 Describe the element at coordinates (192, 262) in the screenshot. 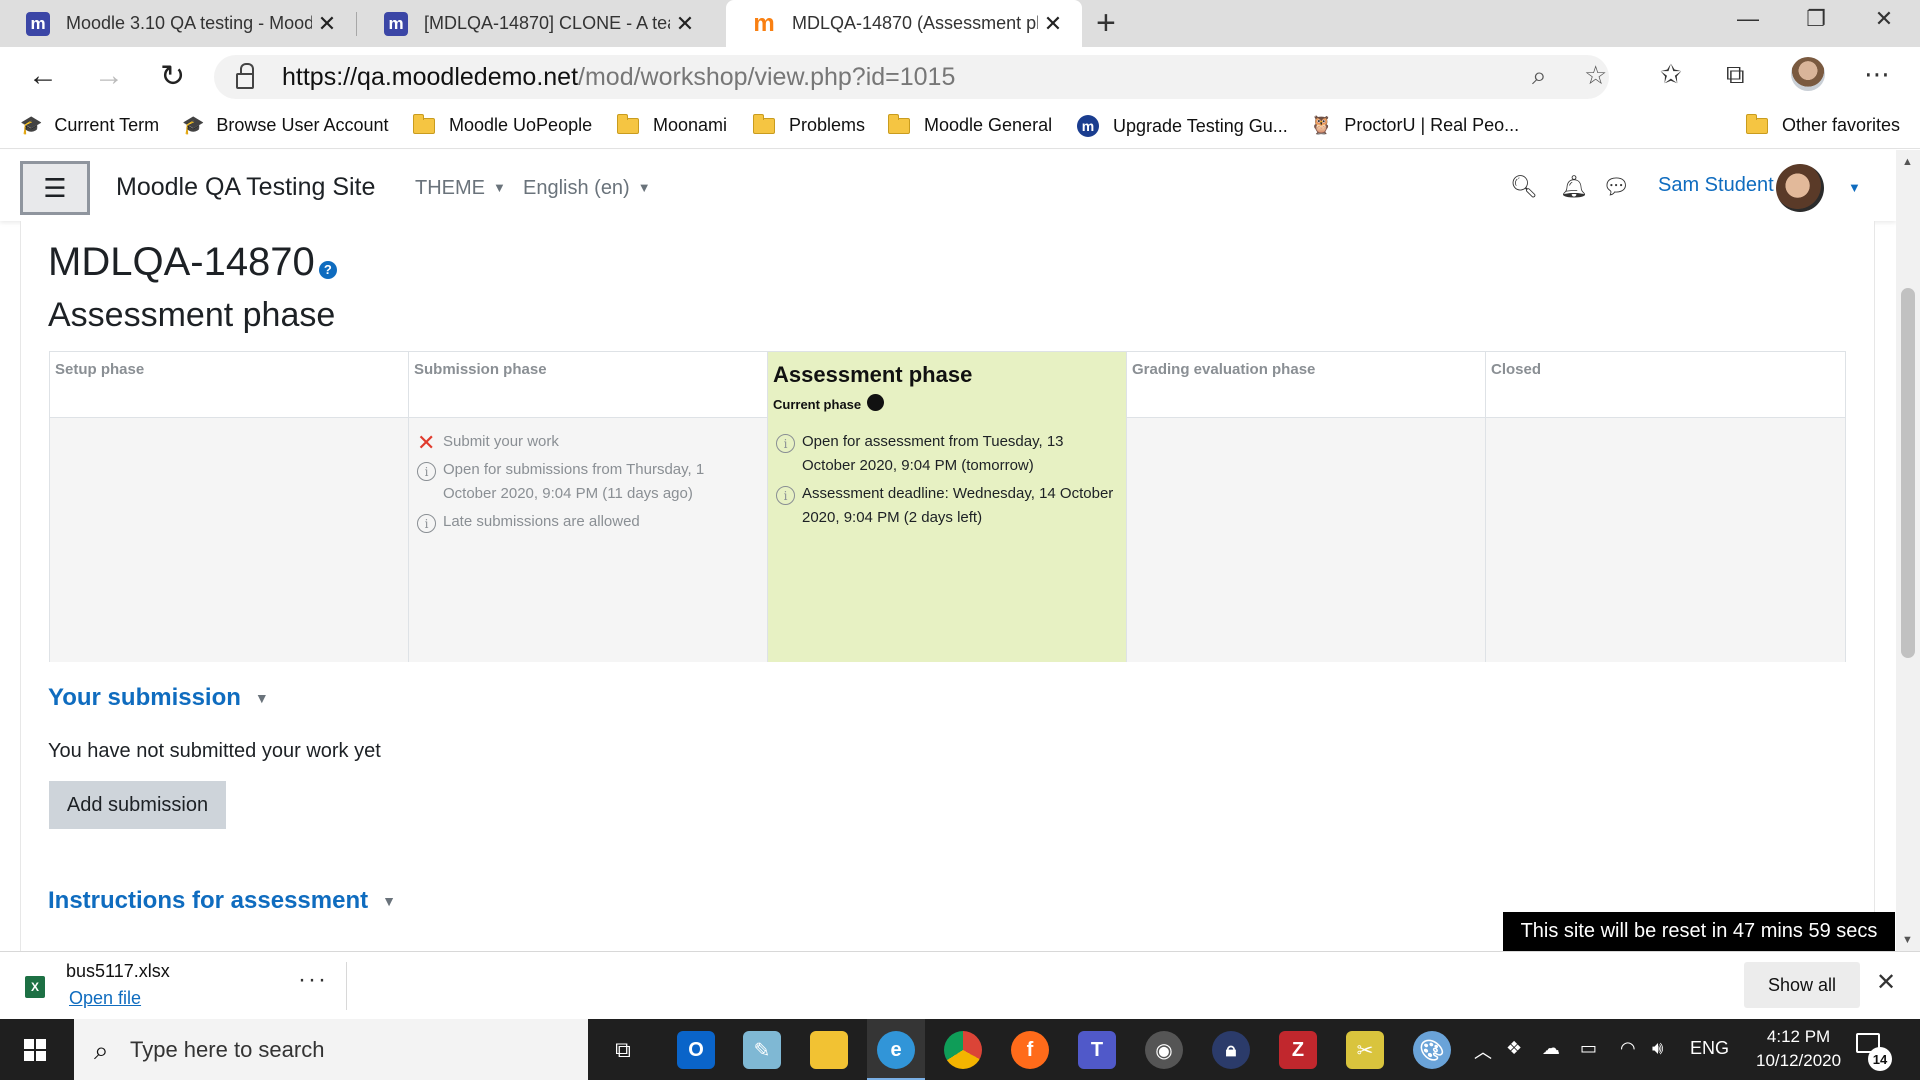

I see `page-title: MDLQA-14870 ?` at that location.